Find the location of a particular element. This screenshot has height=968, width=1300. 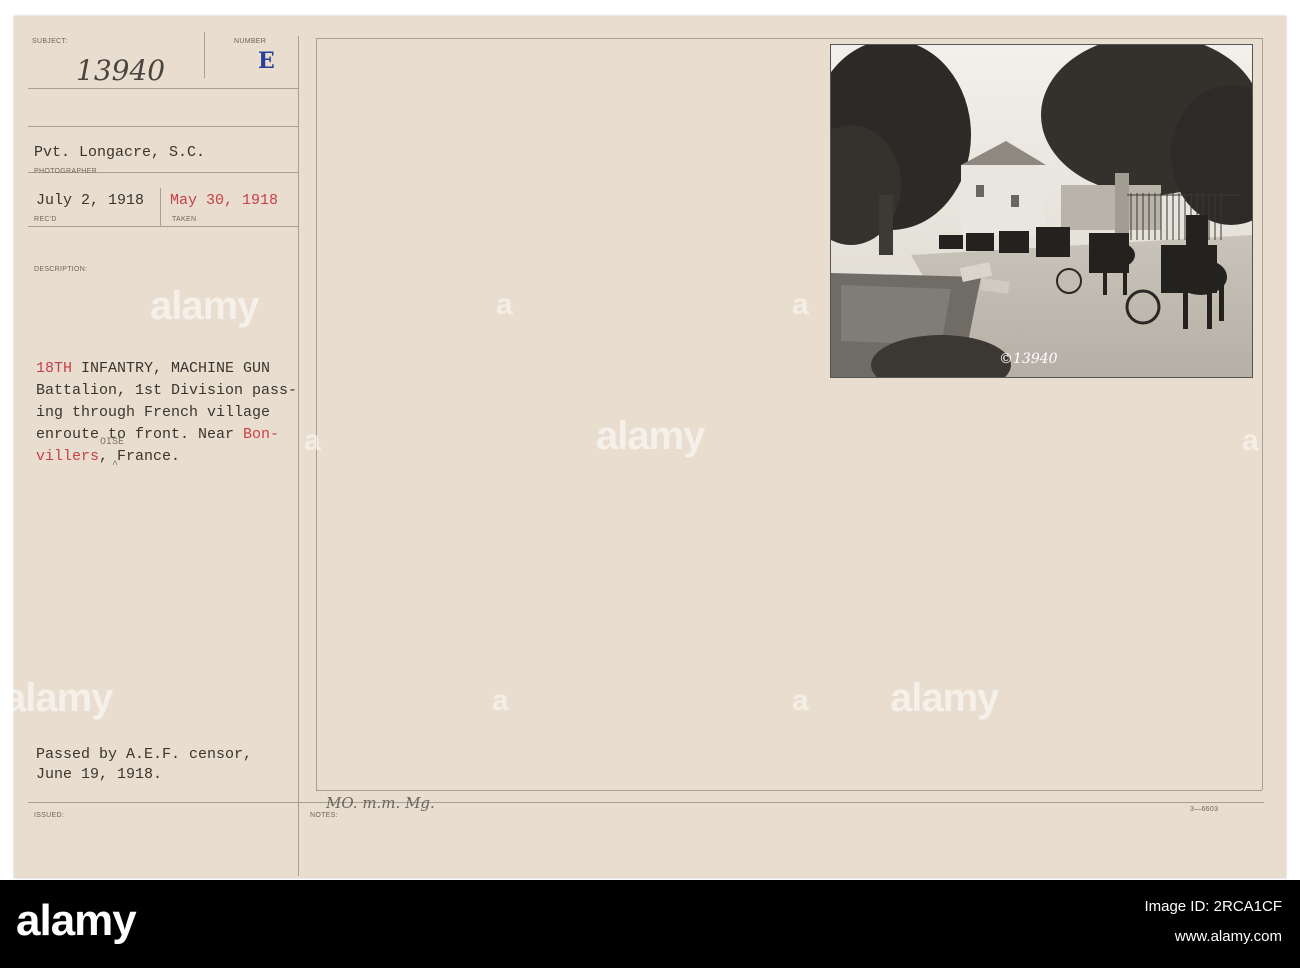

label-notes: NOTES: is located at coordinates (324, 815).